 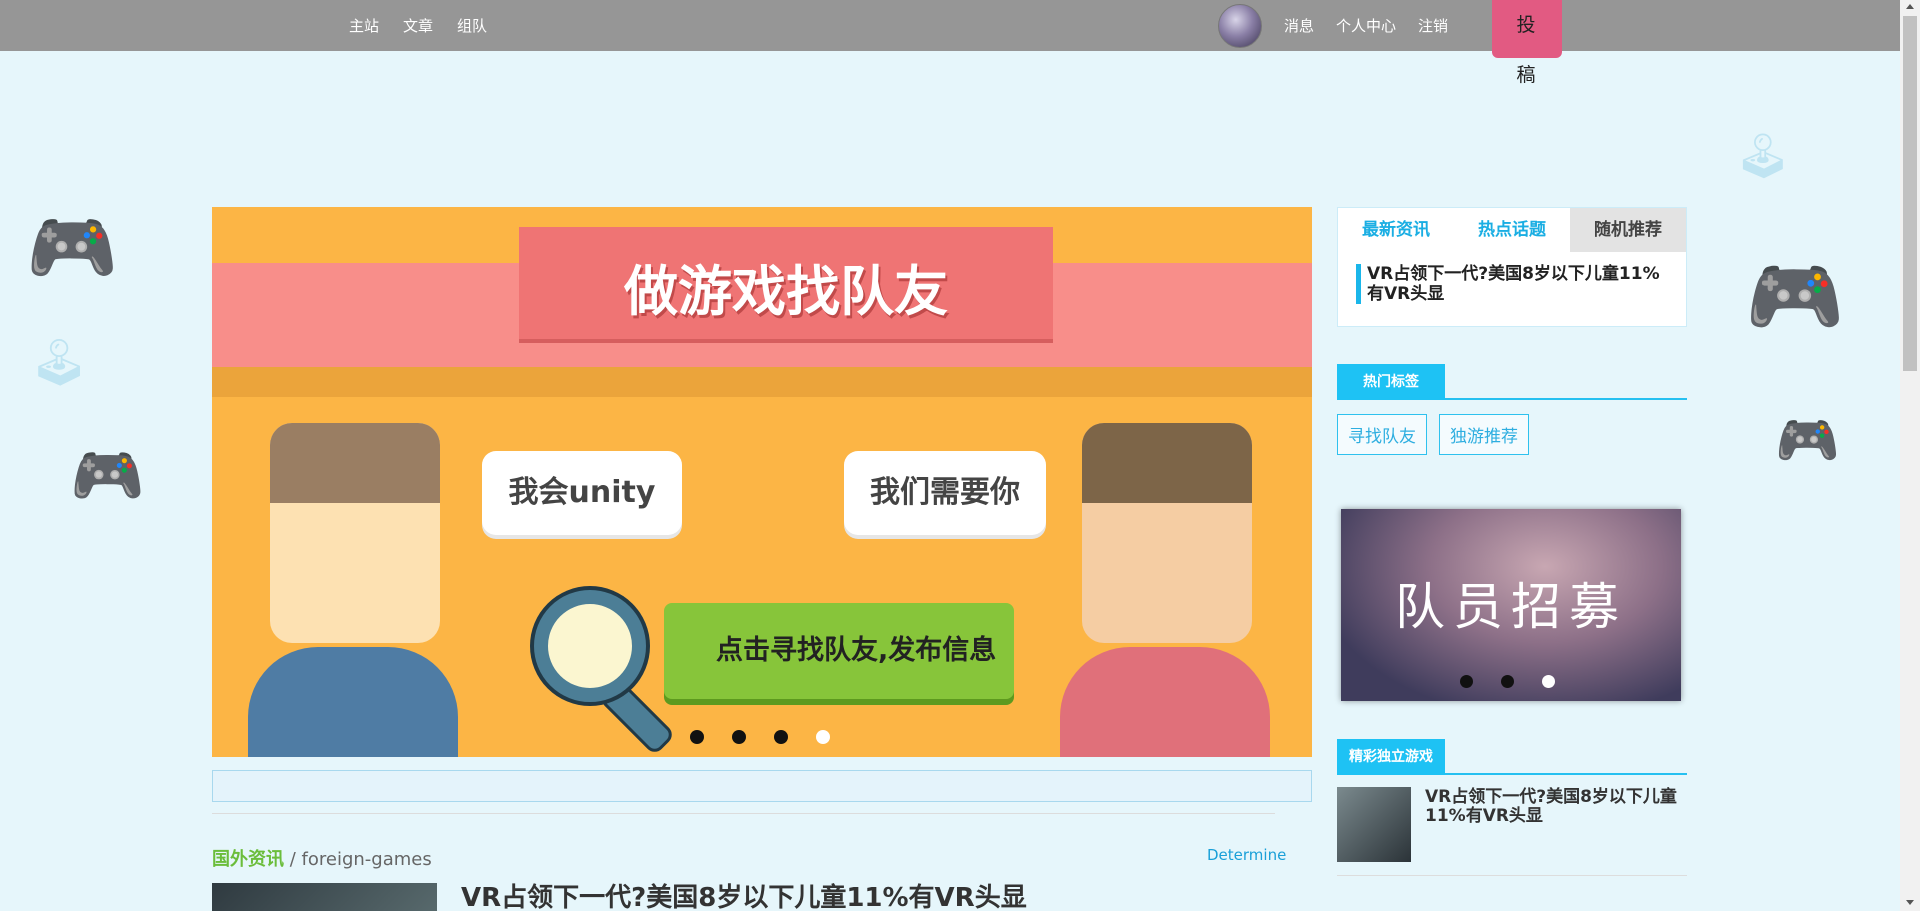 I want to click on hot-tags-list: 寻找队友 独游推荐, so click(x=1433, y=434).